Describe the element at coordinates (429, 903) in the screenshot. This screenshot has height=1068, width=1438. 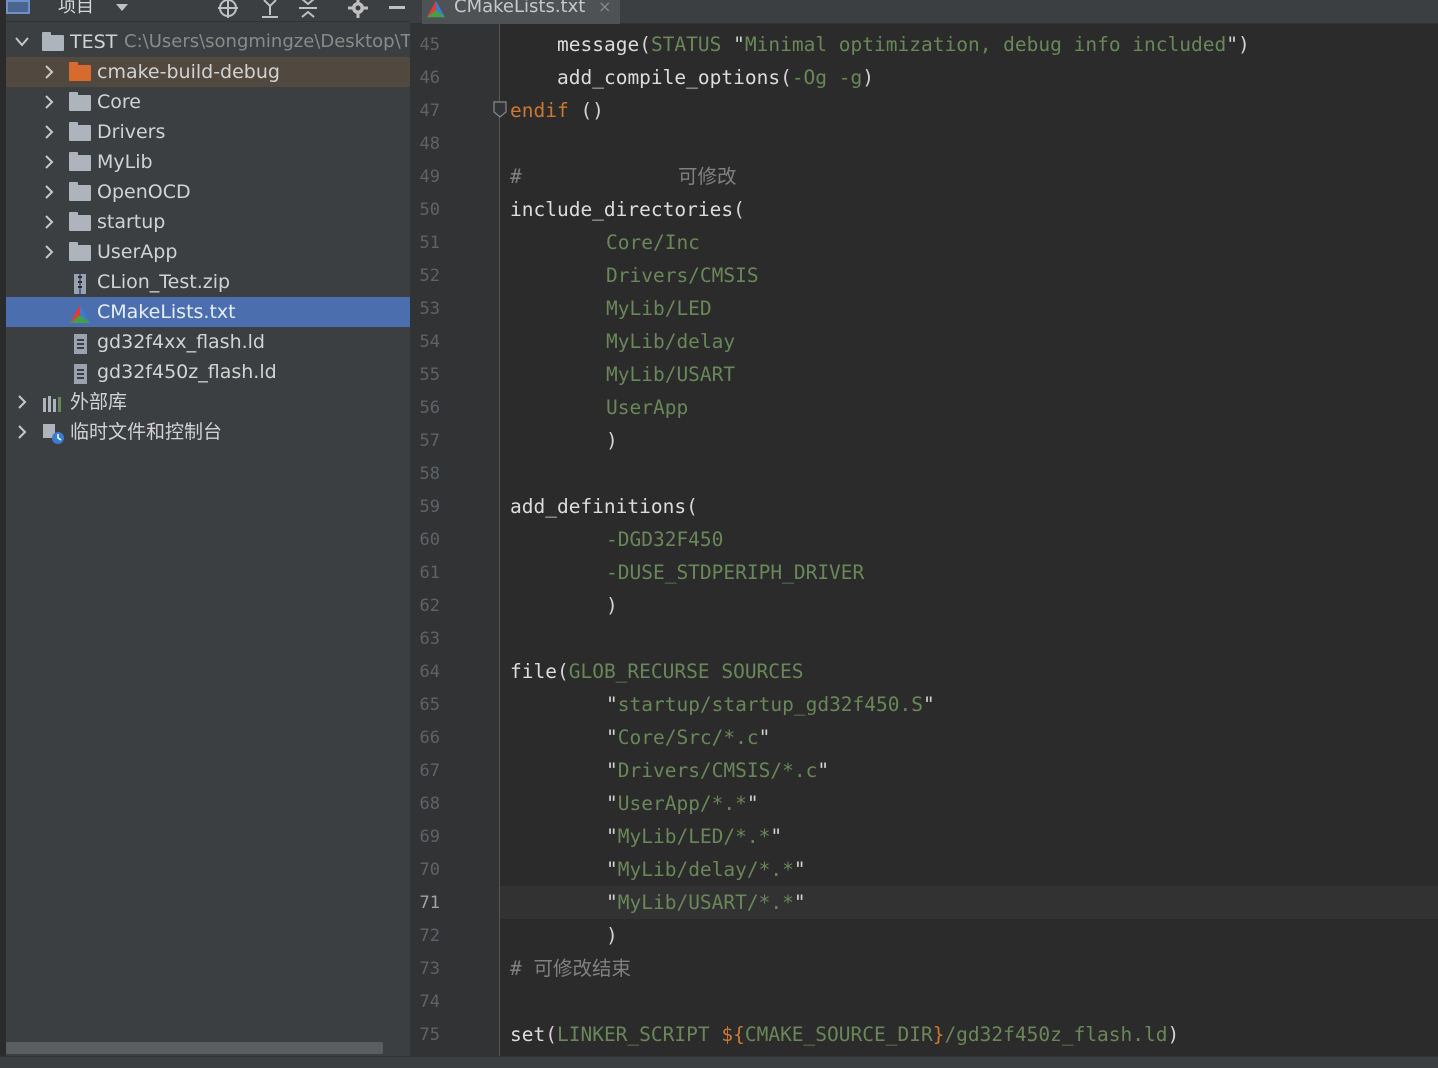
I see `line-number-current: 71` at that location.